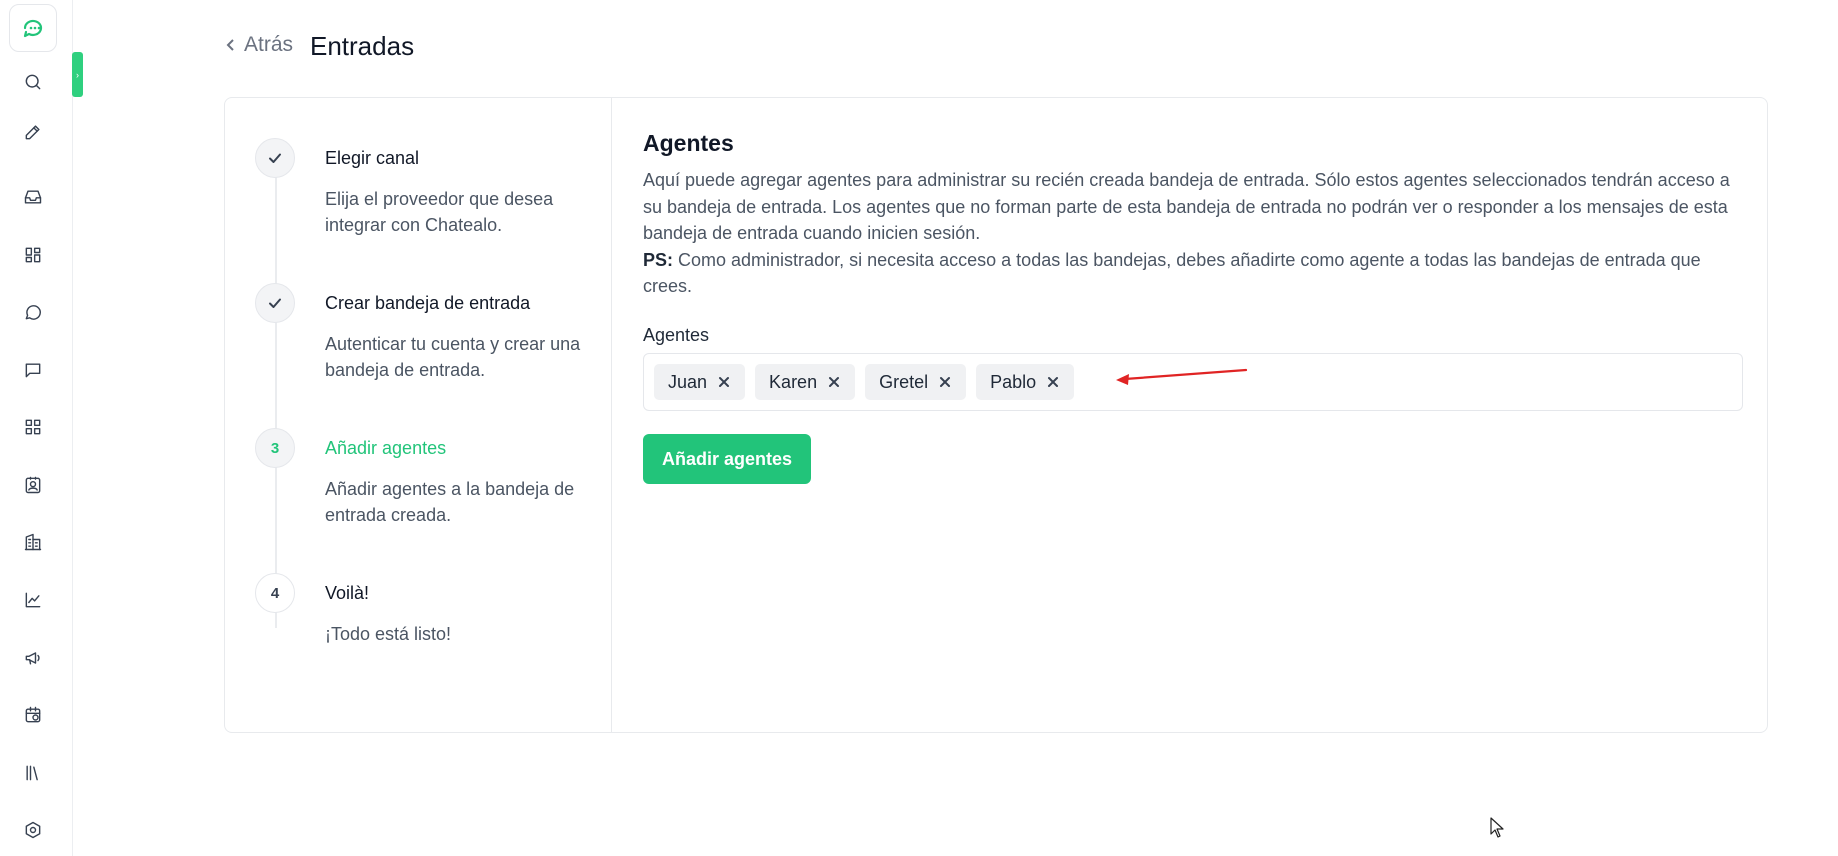  What do you see at coordinates (33, 82) in the screenshot?
I see `search-icon` at bounding box center [33, 82].